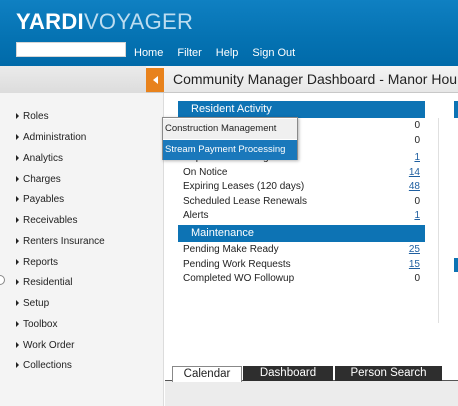  Describe the element at coordinates (301, 173) in the screenshot. I see `resident-activity-row: On Notice 14` at that location.